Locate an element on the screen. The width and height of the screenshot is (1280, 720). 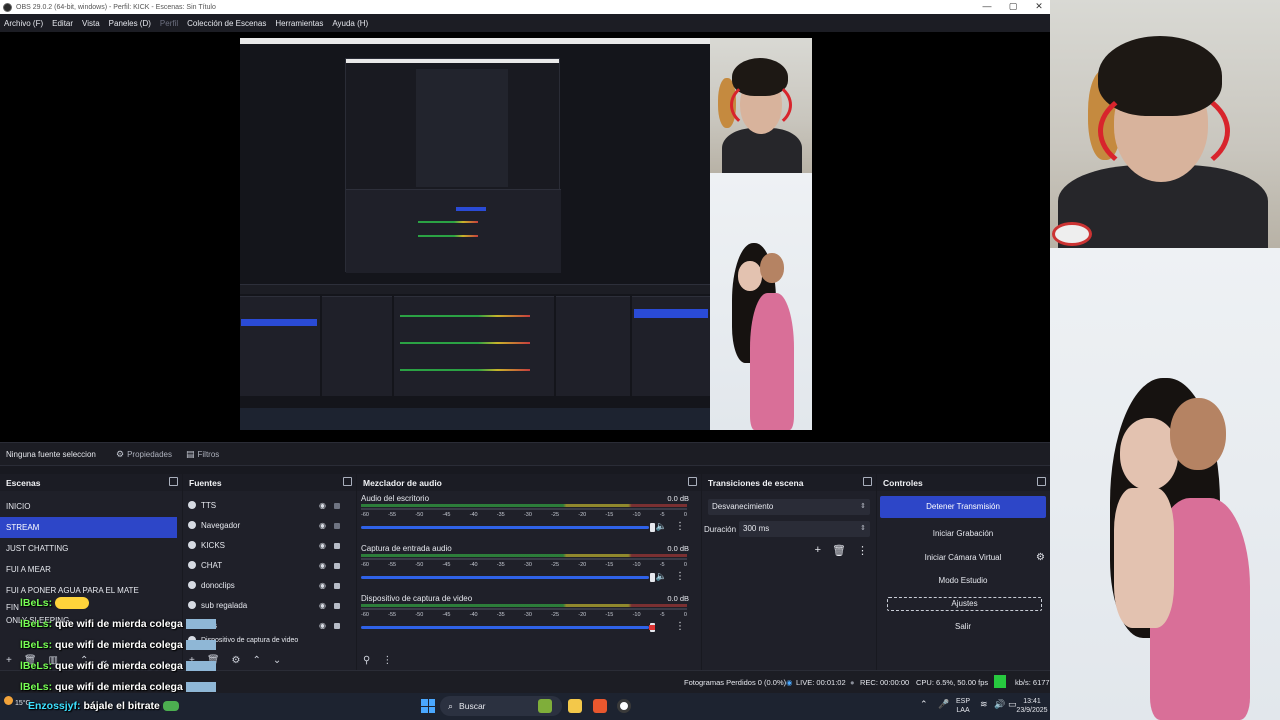
show-hidden-icons-icon: ⌃ is located at coordinates (924, 704).